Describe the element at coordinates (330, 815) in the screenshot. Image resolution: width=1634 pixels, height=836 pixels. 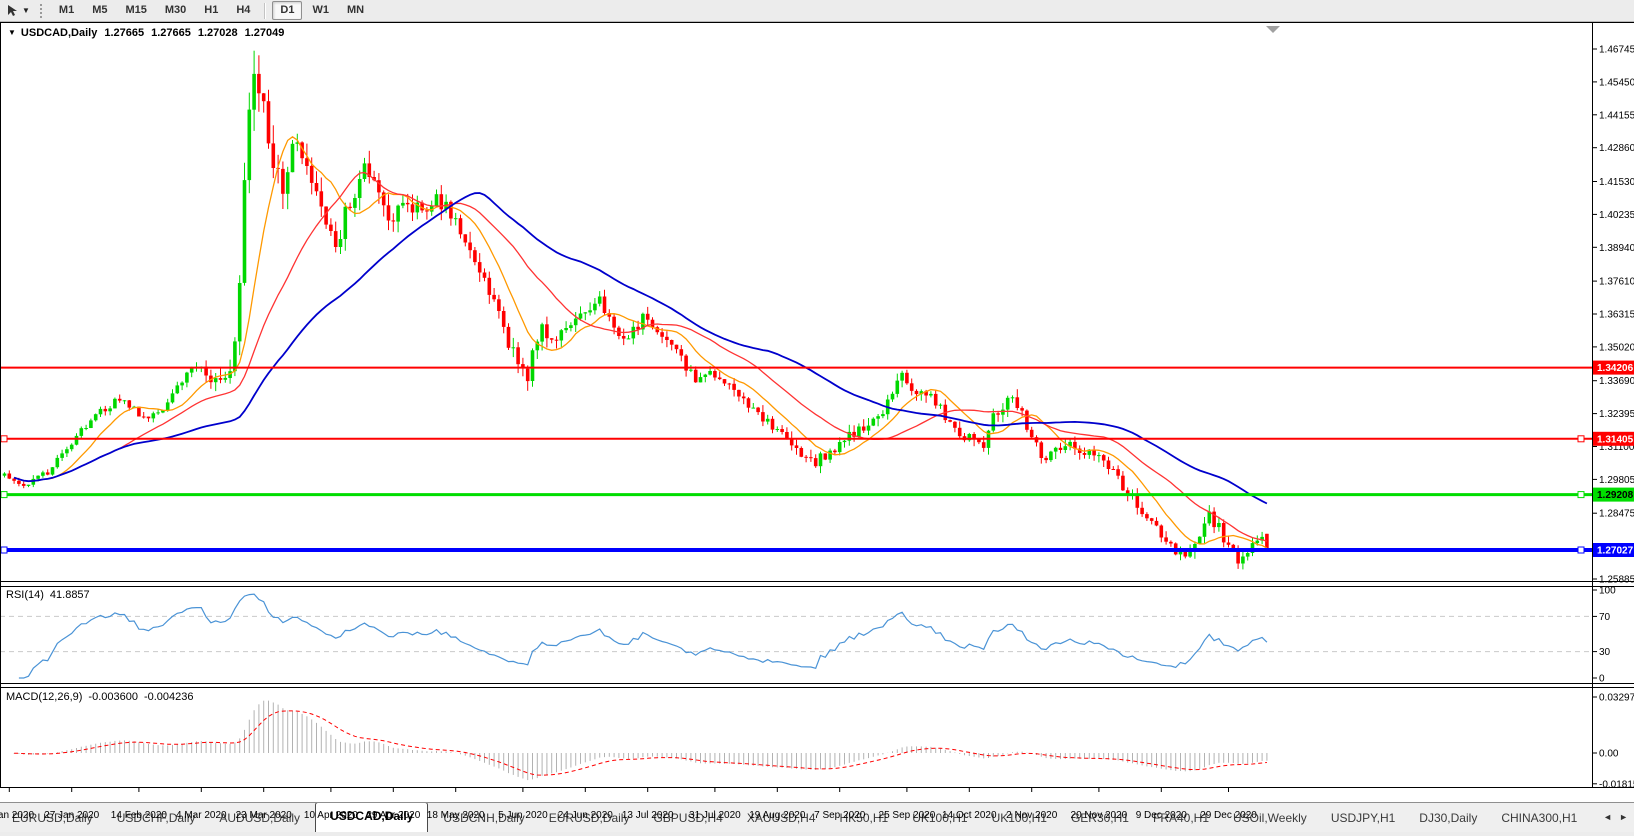
I see `date-label: 10 Apr 2020` at that location.